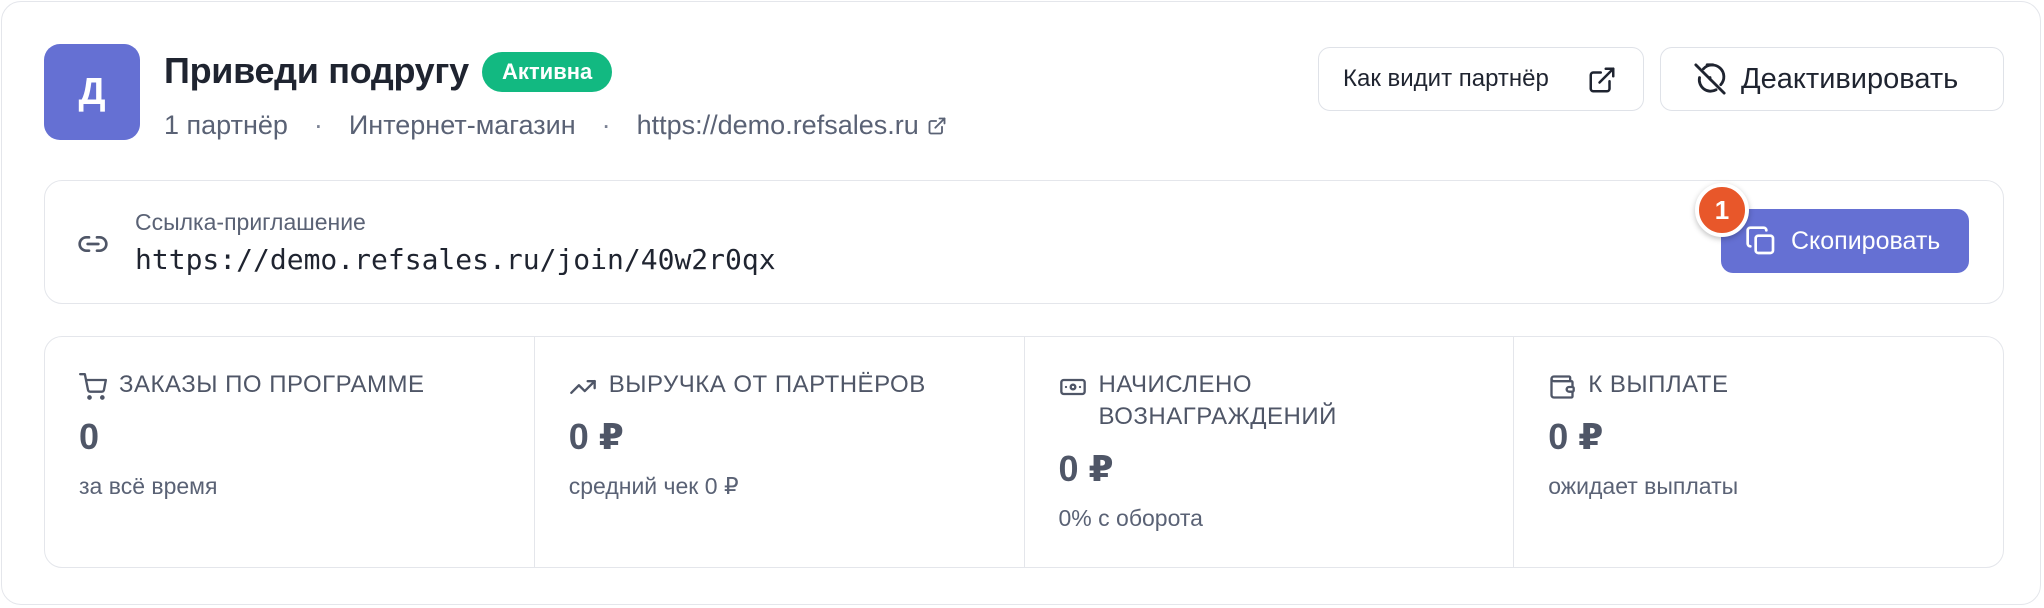 The image size is (2044, 608). I want to click on stat-title: Выручка от партнёров, so click(767, 384).